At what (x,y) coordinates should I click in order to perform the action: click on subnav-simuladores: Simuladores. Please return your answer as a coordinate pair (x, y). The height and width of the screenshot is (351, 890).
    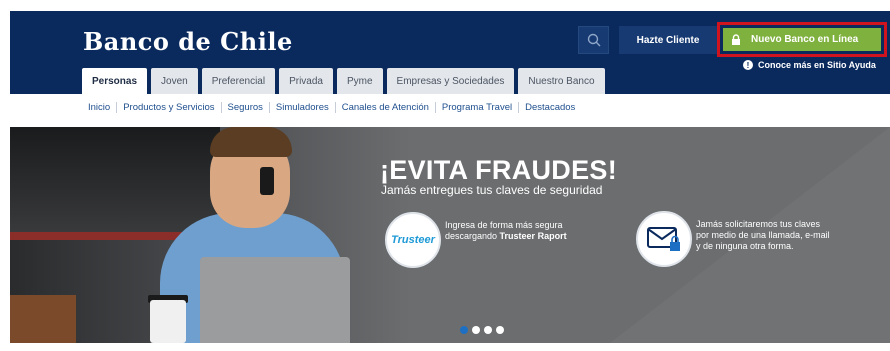
    Looking at the image, I should click on (301, 107).